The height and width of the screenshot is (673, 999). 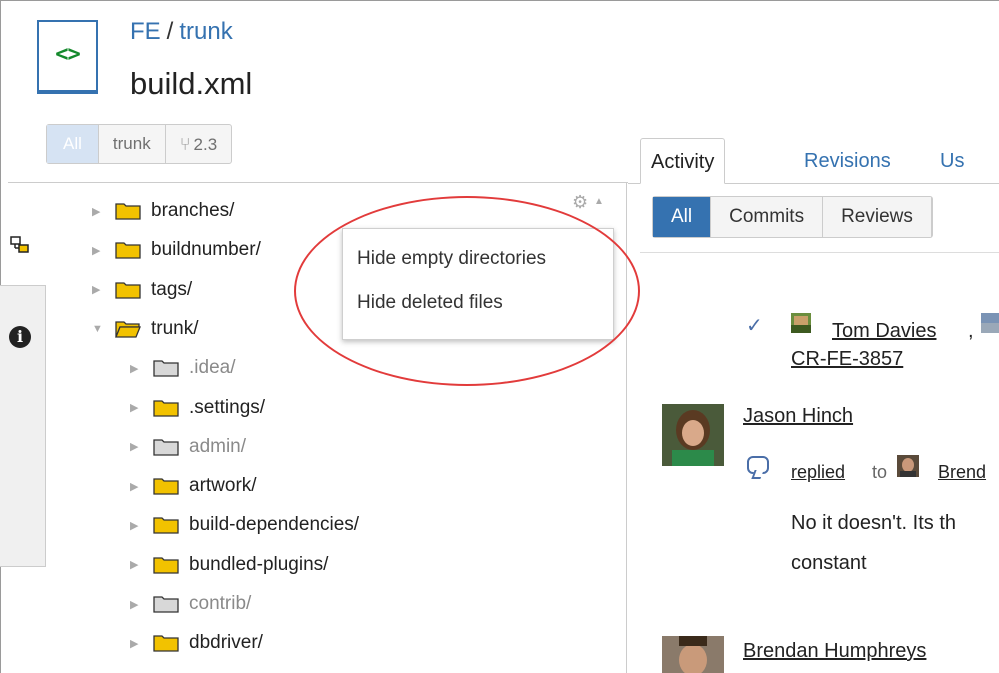 What do you see at coordinates (834, 651) in the screenshot?
I see `brendan-humphreys-link: Brendan Humphreys` at bounding box center [834, 651].